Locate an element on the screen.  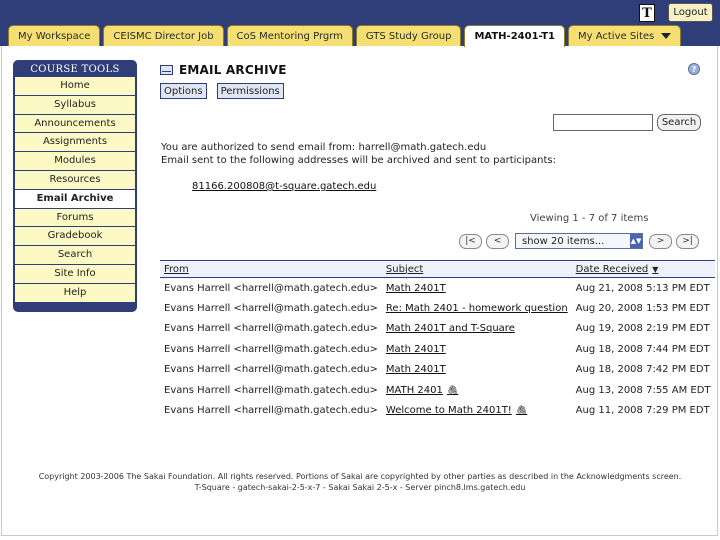
sidebar-item-site-info: Site Info is located at coordinates (75, 273).